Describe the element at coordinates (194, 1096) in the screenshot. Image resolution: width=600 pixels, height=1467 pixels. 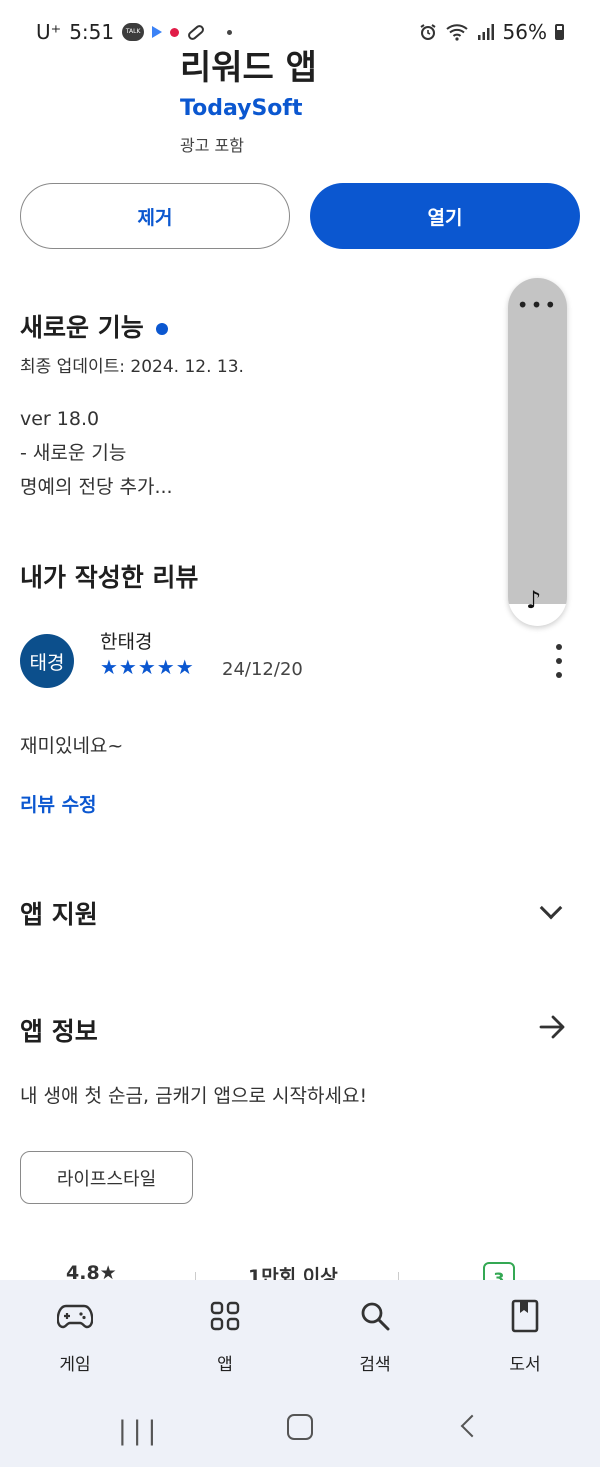
I see `app-description: 내 생애 첫 순금, 금캐기 앱으로 시작하세요!` at that location.